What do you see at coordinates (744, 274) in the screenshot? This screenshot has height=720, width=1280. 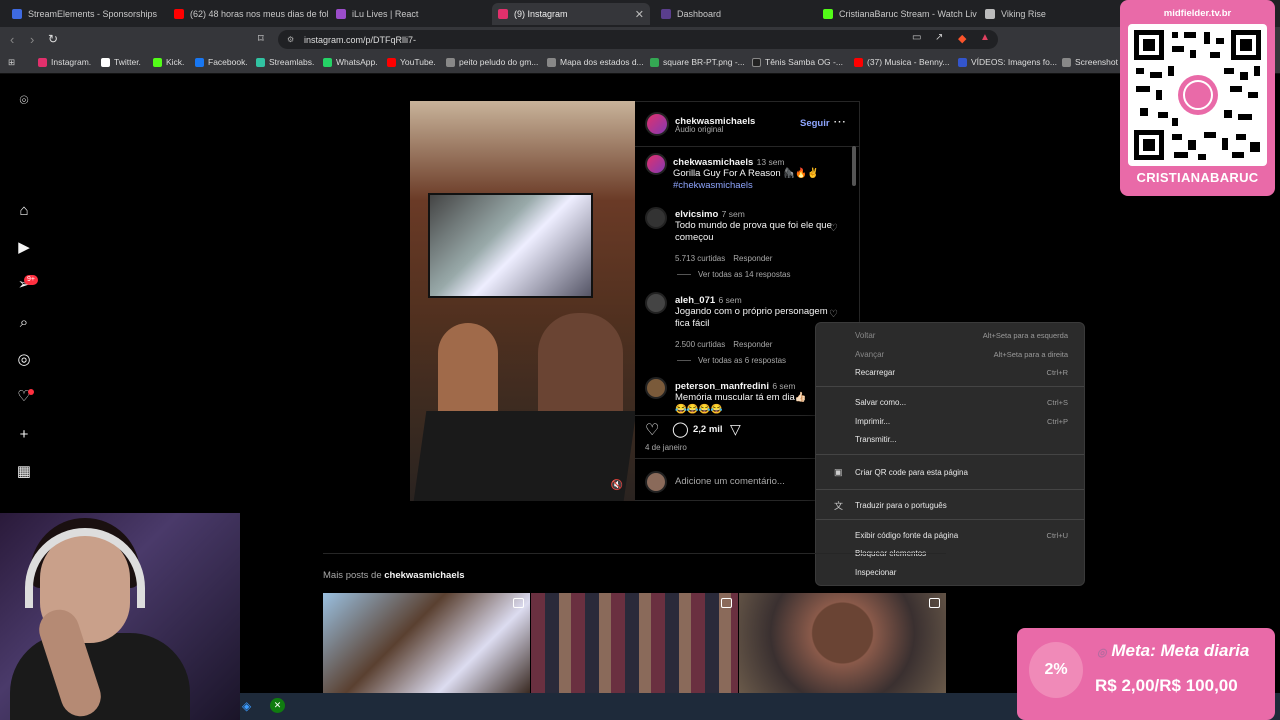 I see `view-replies-link: Ver todas as 14 respostas` at bounding box center [744, 274].